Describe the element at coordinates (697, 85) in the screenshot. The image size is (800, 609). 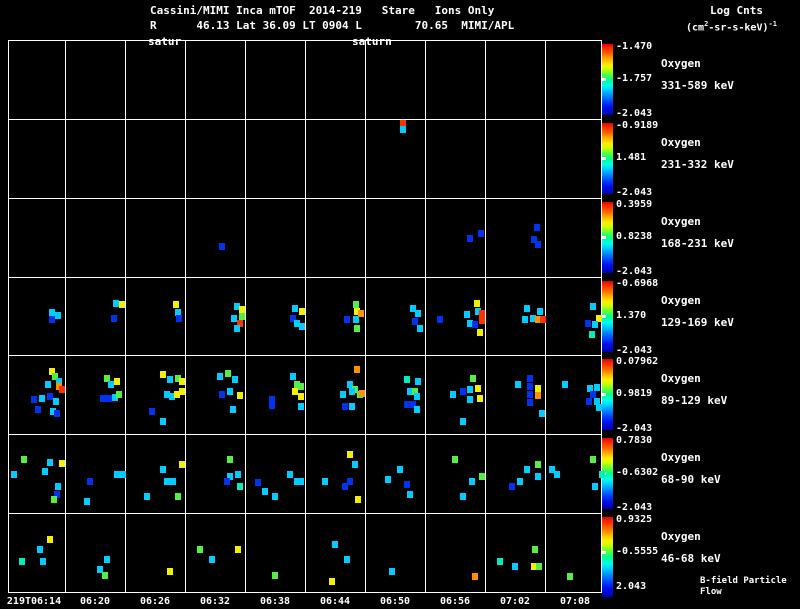
I see `energy-range-label: 331-589 keV` at that location.